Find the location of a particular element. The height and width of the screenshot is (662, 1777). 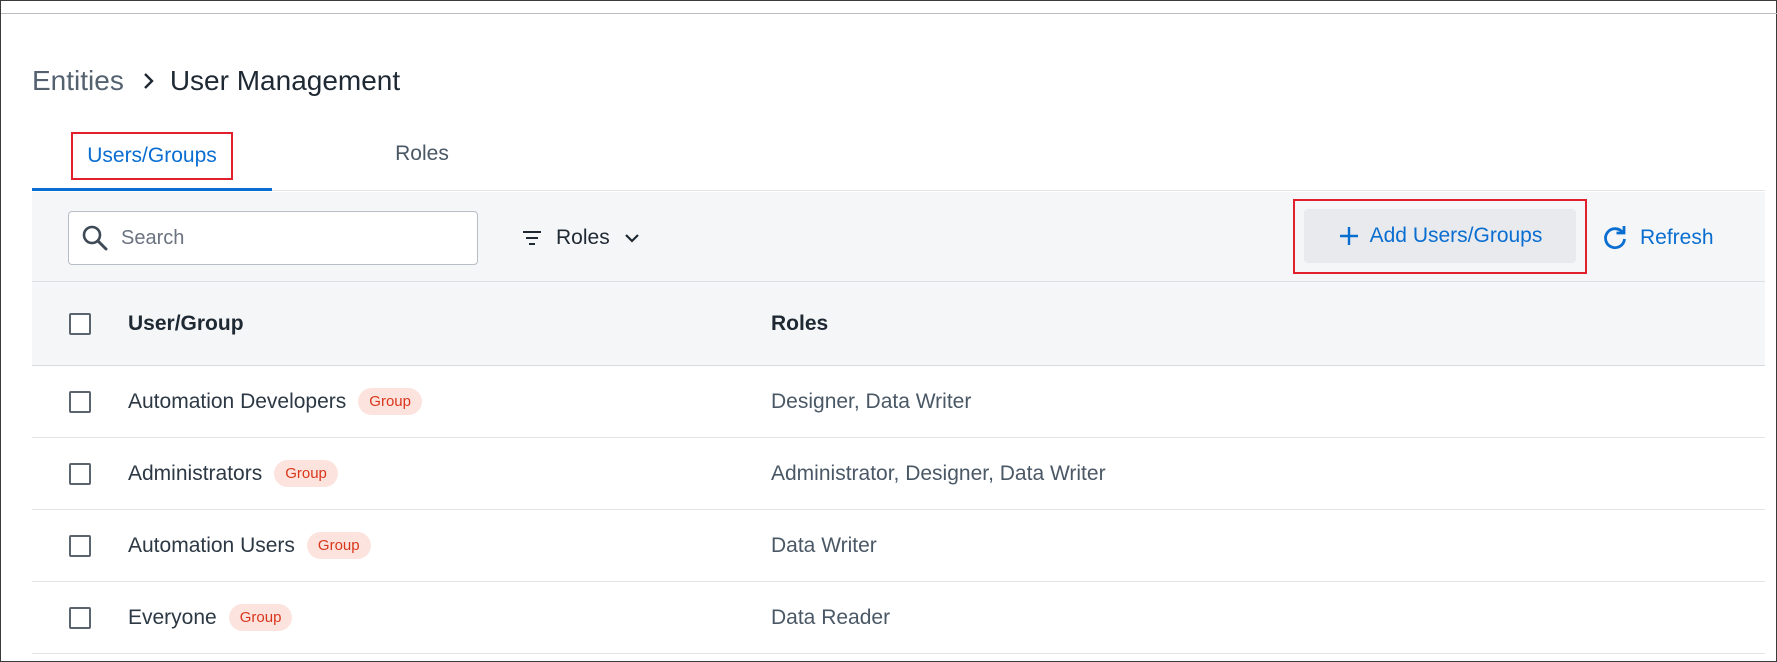

refresh-icon is located at coordinates (1615, 238).